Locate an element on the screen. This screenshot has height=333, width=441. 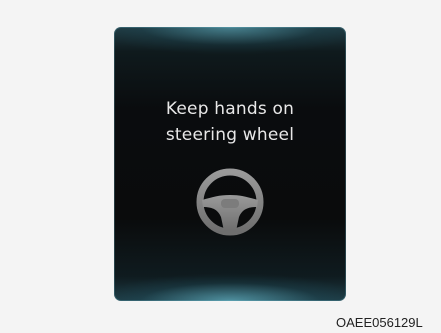
warning-message-line-2: steering wheel is located at coordinates (230, 135).